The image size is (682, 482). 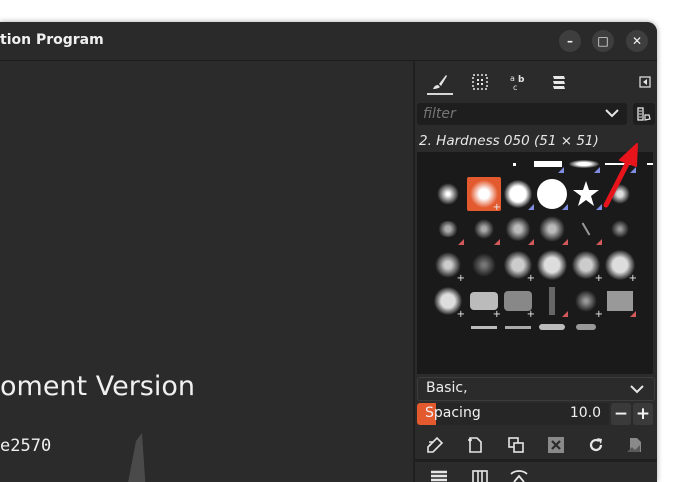 I want to click on delete-brush-button, so click(x=556, y=445).